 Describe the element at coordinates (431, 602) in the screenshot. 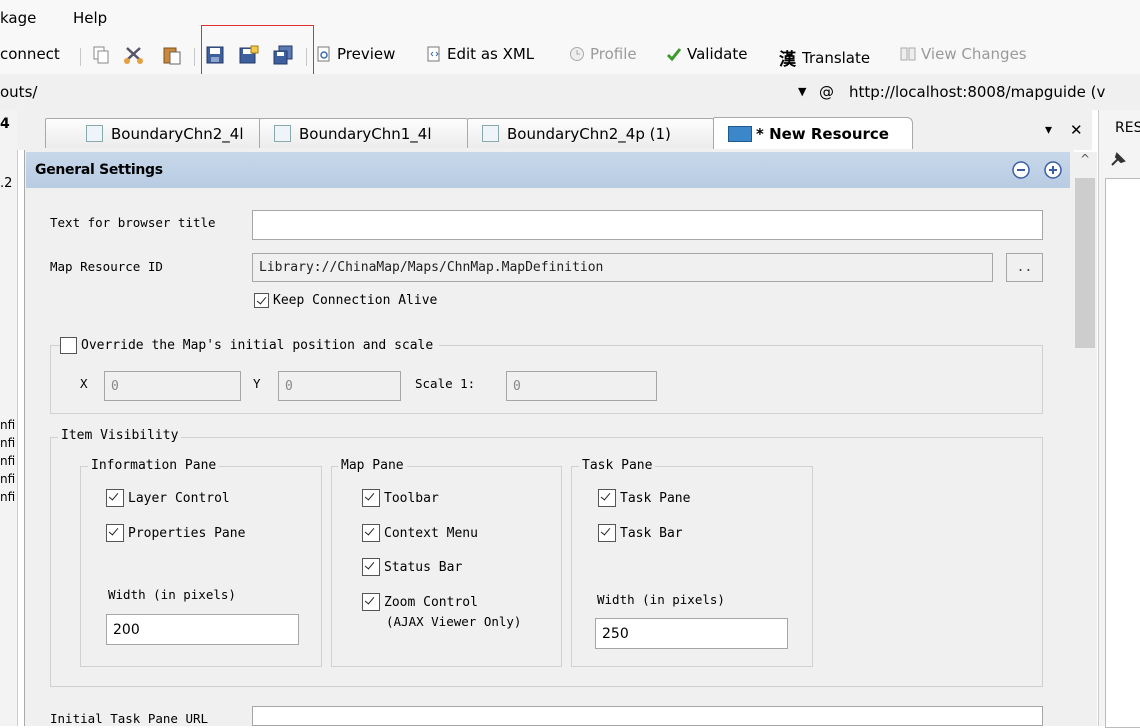

I see `zoom-control-label: Zoom Control` at that location.